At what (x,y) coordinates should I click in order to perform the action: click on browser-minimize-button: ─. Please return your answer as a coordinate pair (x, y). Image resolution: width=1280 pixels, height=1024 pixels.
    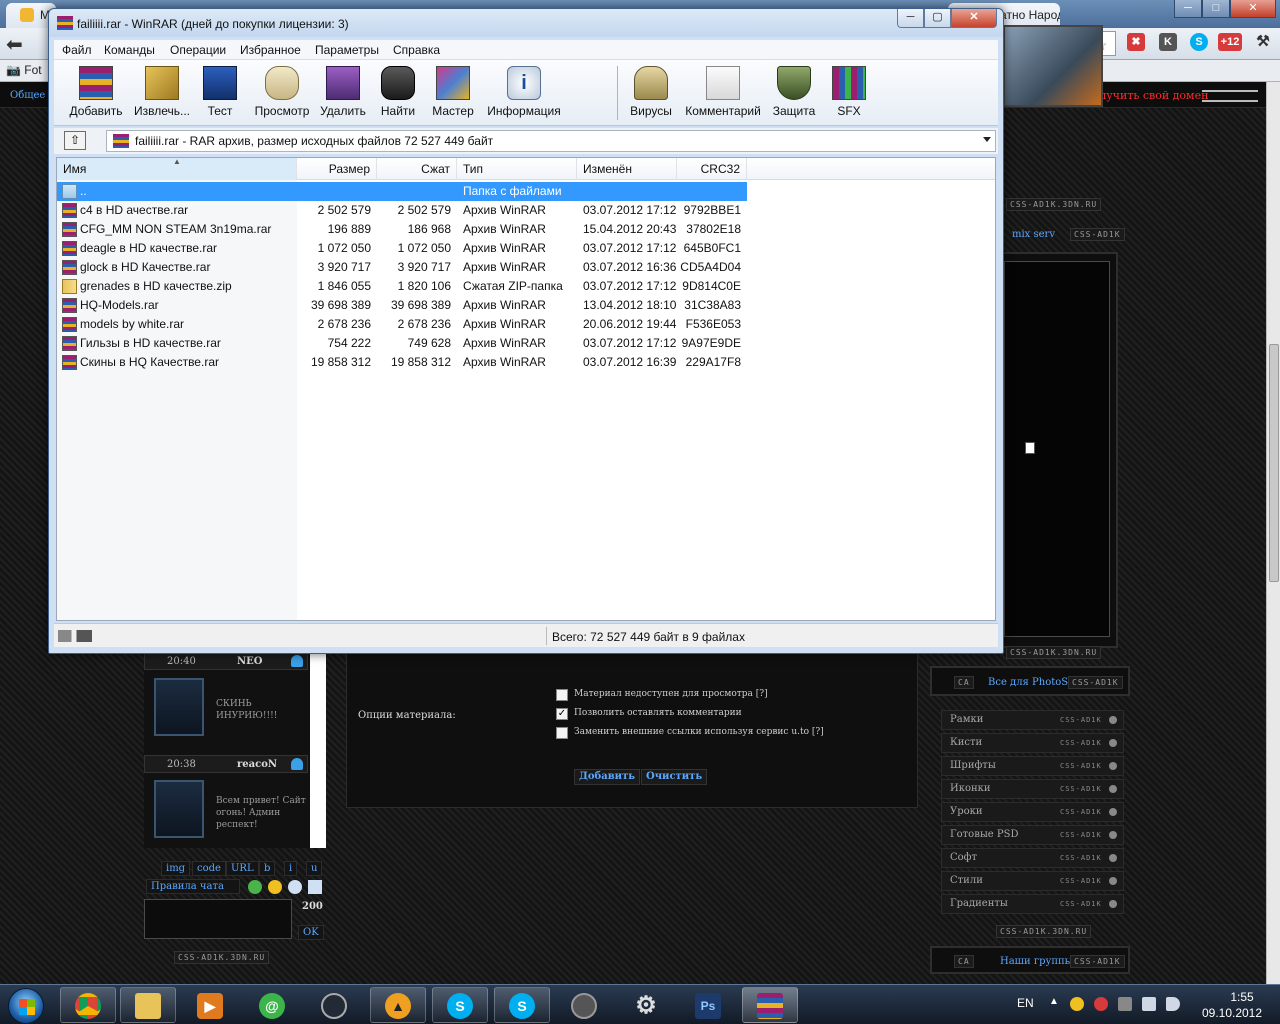
    Looking at the image, I should click on (1188, 9).